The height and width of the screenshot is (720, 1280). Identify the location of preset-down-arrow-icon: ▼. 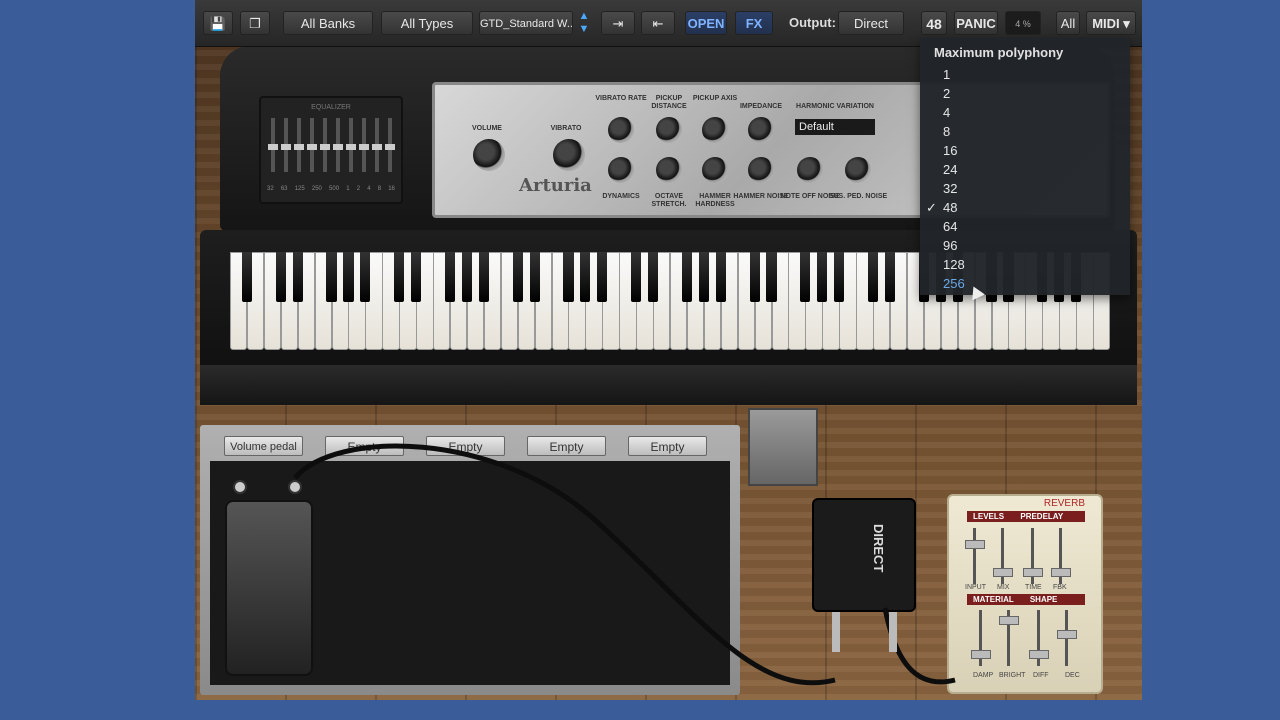
(584, 29).